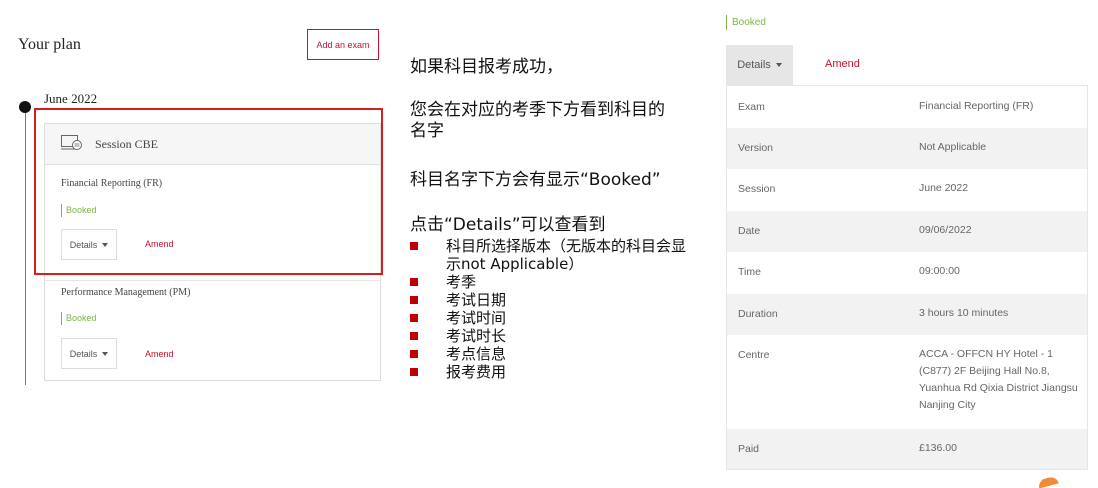 The width and height of the screenshot is (1098, 488). What do you see at coordinates (749, 231) in the screenshot?
I see `row-label: Date` at bounding box center [749, 231].